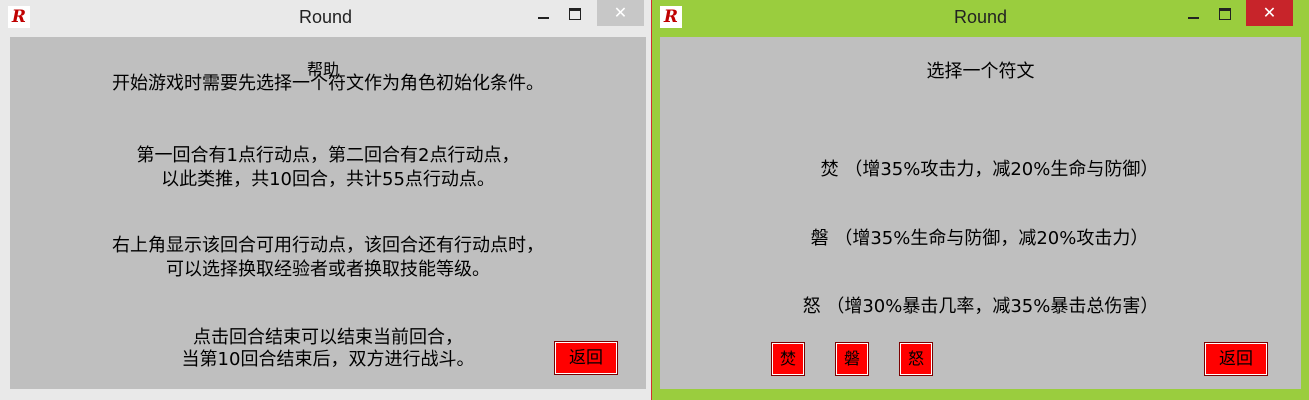 The height and width of the screenshot is (400, 1309). I want to click on rune-button-fen: 焚, so click(788, 359).